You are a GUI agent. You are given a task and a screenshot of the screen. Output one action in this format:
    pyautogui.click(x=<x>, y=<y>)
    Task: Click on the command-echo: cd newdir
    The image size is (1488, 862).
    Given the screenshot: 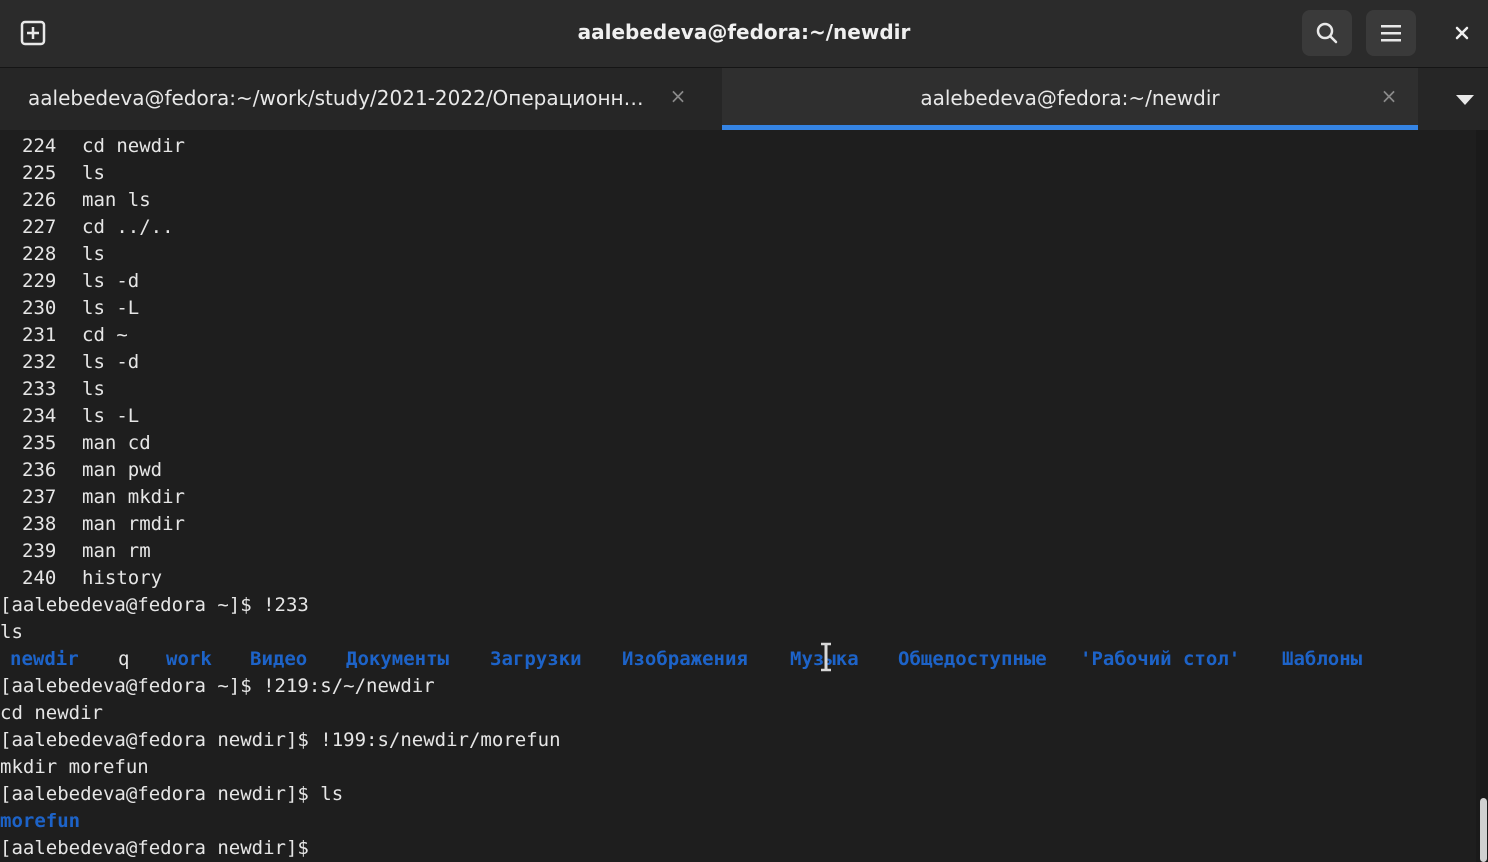 What is the action you would take?
    pyautogui.click(x=51, y=713)
    